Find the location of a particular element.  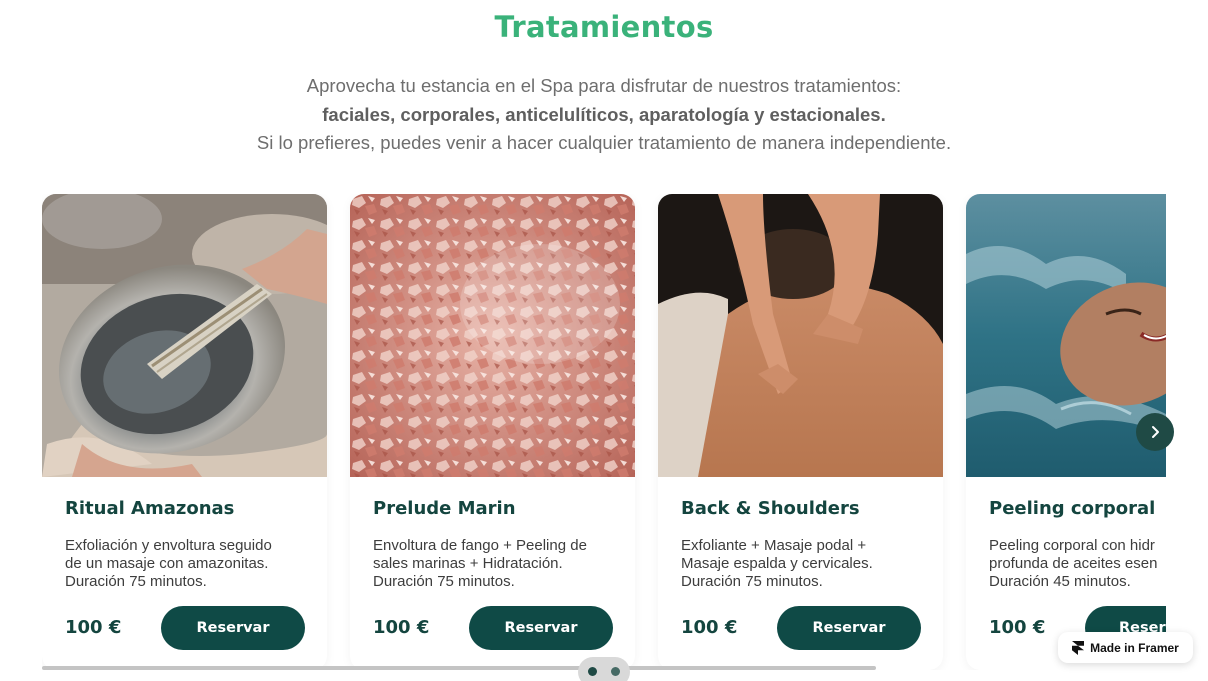

framer-logo-icon is located at coordinates (1078, 647).